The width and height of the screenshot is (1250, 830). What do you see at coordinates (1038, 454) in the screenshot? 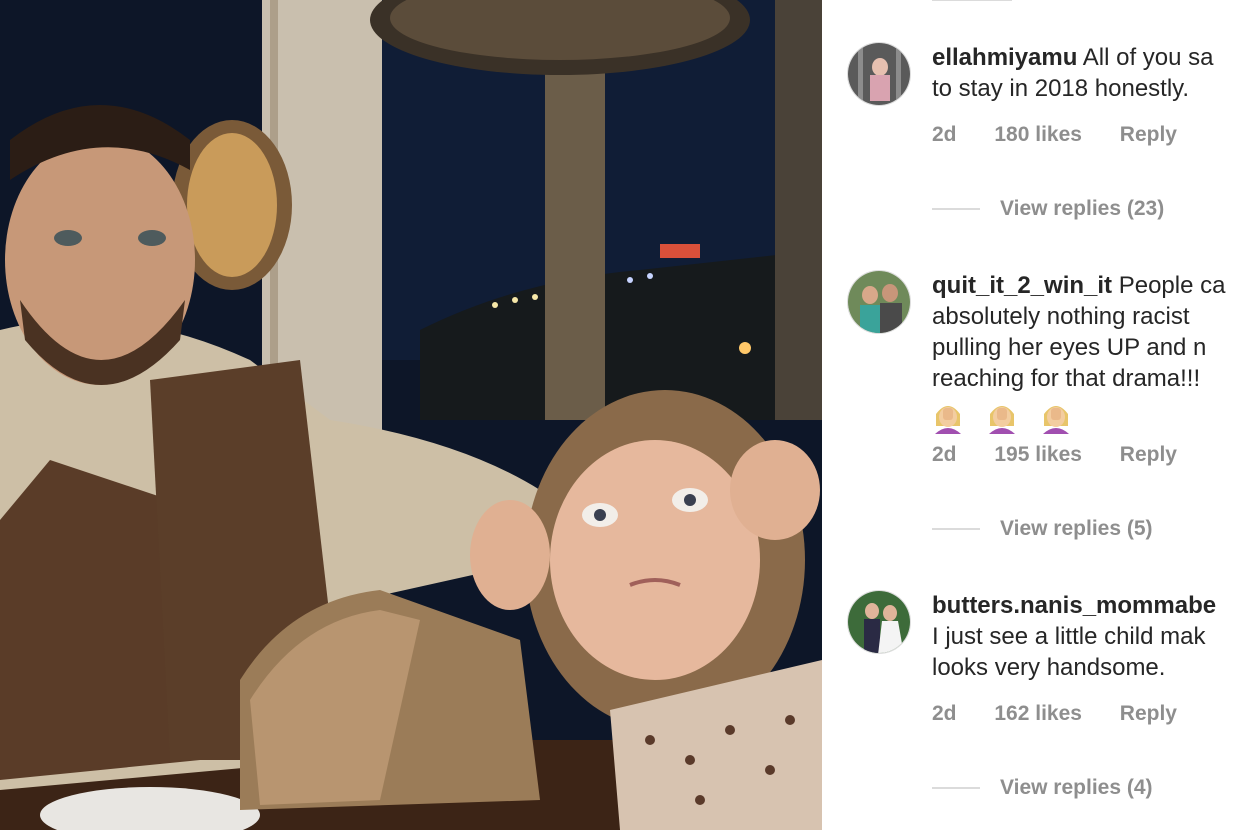
I see `likes-count: 195 likes` at bounding box center [1038, 454].